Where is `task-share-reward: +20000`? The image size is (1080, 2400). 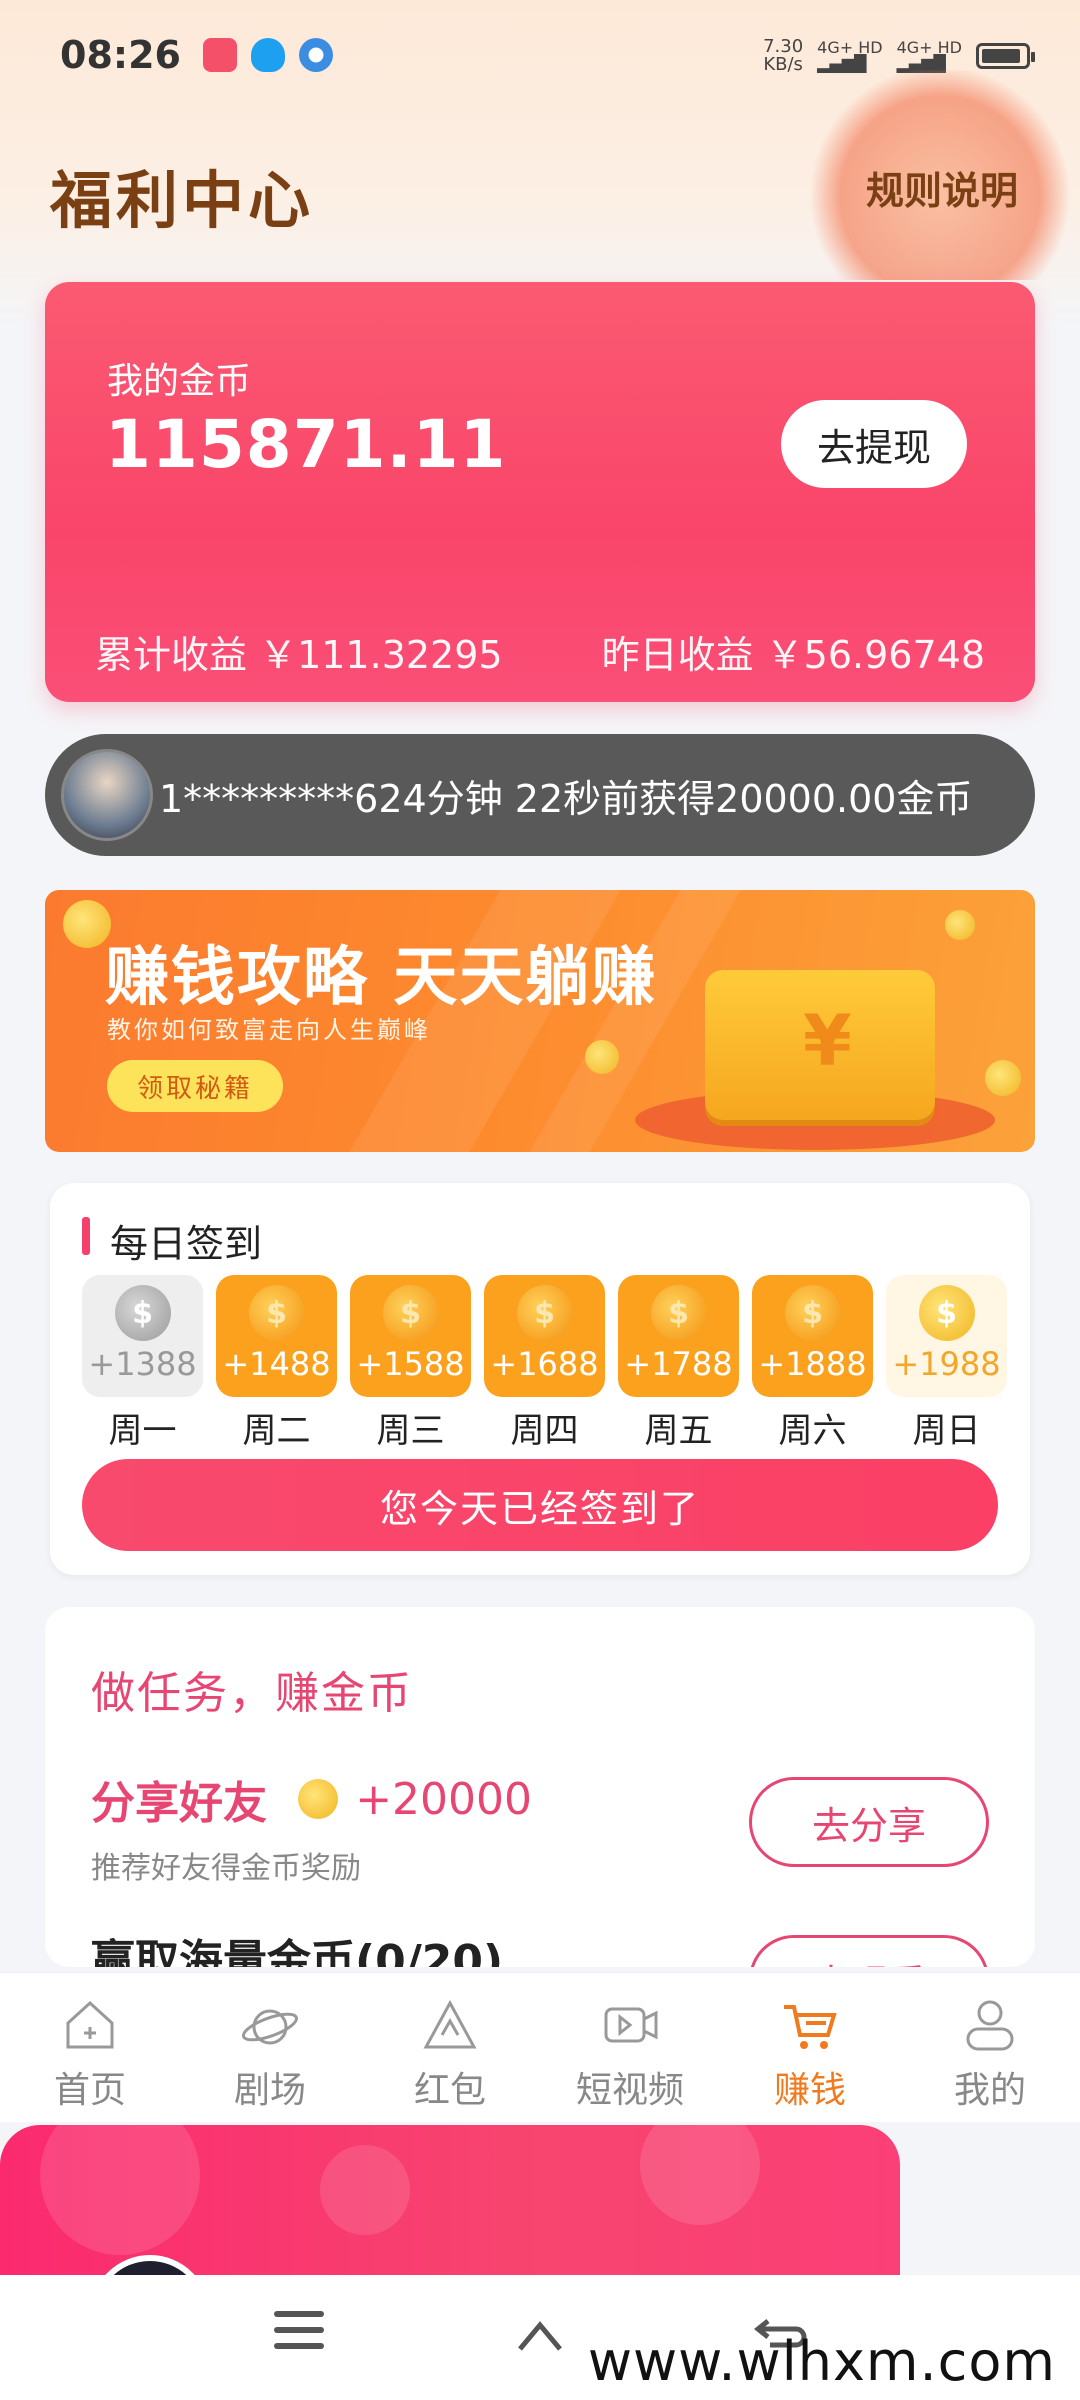
task-share-reward: +20000 is located at coordinates (444, 1799).